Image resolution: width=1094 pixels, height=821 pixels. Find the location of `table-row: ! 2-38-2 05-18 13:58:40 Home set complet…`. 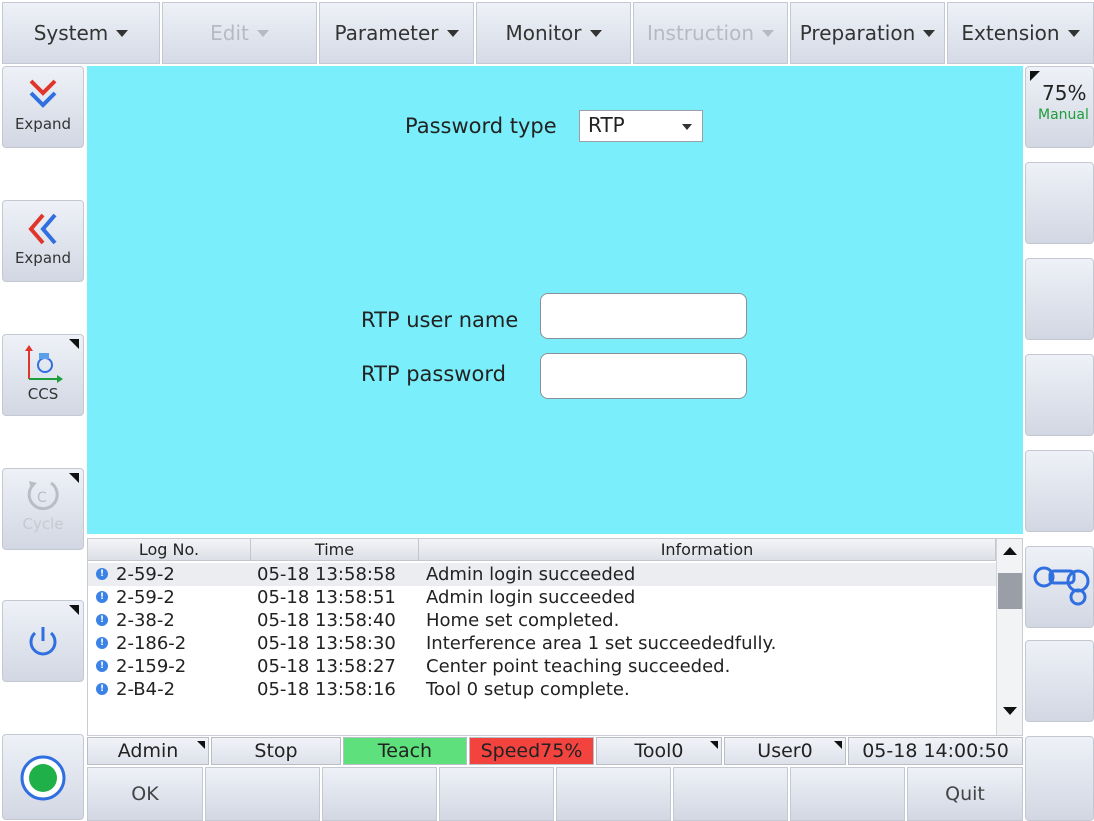

table-row: ! 2-38-2 05-18 13:58:40 Home set complet… is located at coordinates (542, 620).